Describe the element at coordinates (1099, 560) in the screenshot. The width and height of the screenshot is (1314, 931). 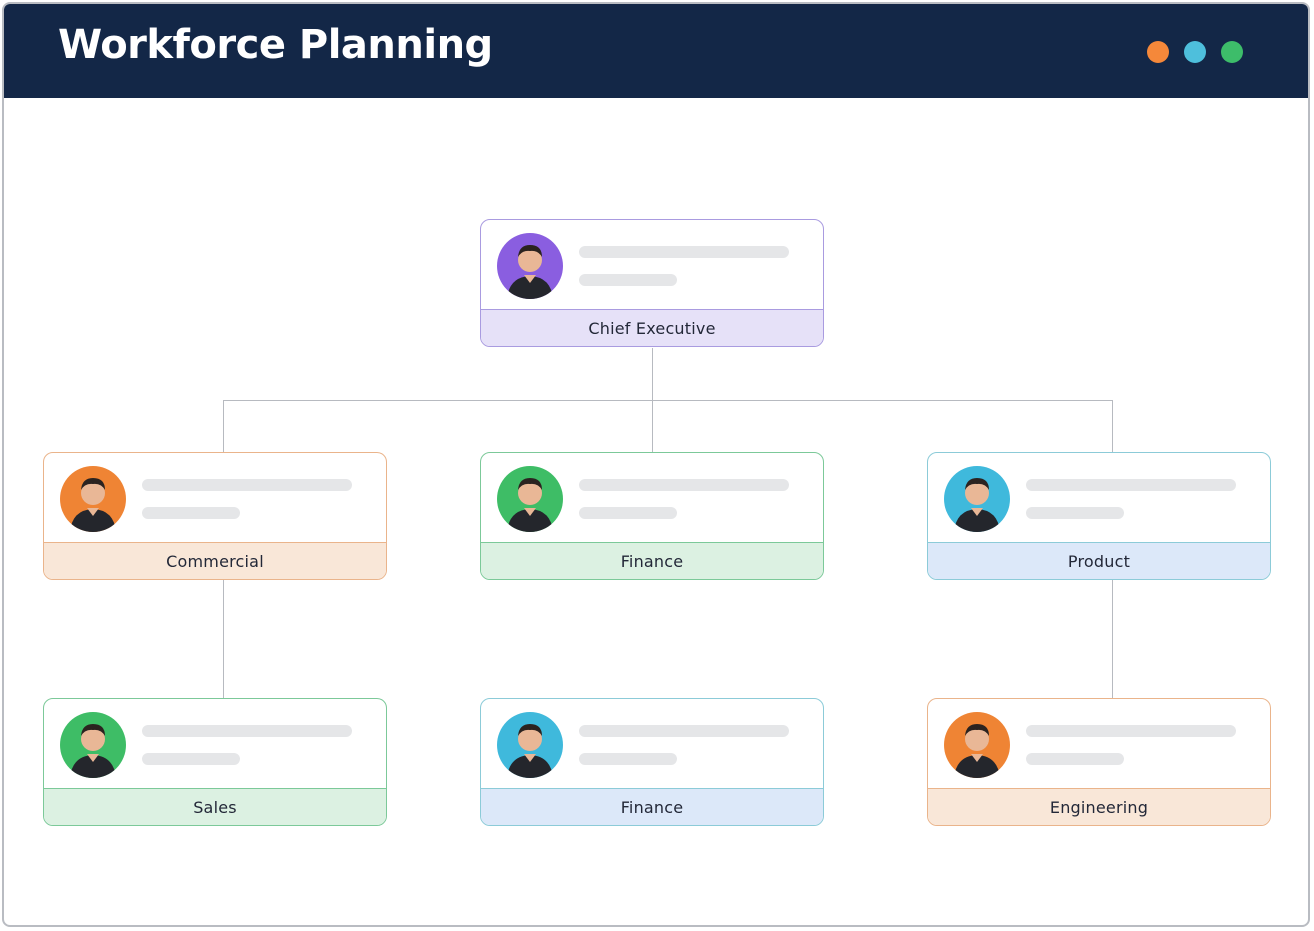
I see `role-label: Product` at that location.